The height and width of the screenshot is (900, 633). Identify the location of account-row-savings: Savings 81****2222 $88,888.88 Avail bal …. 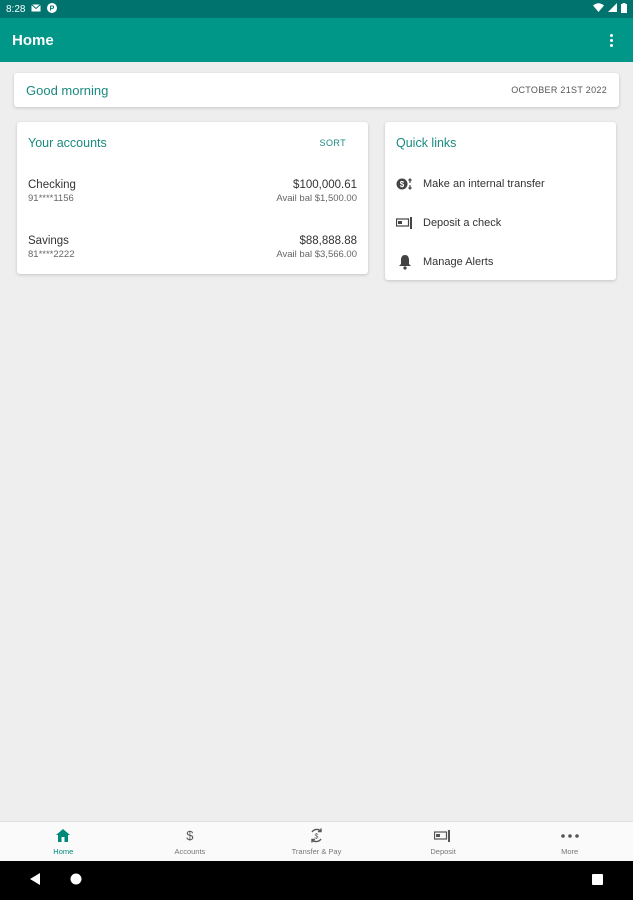
(192, 248).